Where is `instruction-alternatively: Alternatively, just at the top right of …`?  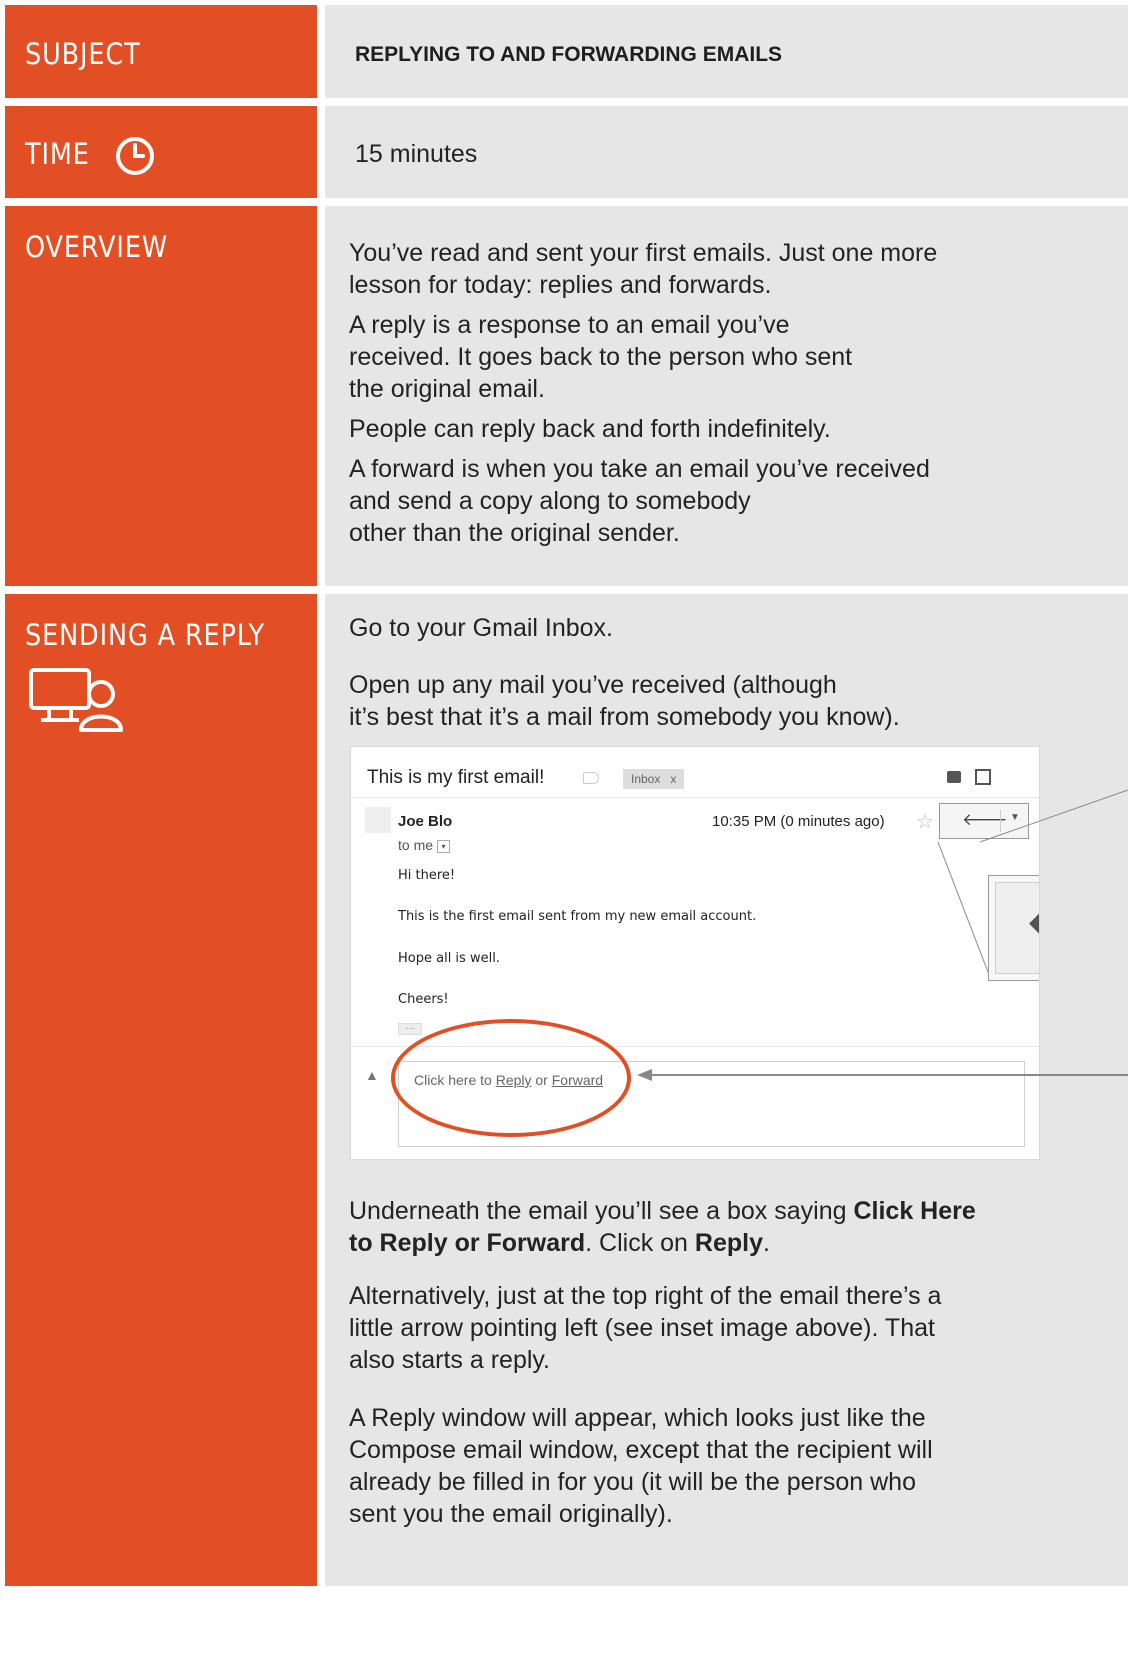 instruction-alternatively: Alternatively, just at the top right of … is located at coordinates (645, 1328).